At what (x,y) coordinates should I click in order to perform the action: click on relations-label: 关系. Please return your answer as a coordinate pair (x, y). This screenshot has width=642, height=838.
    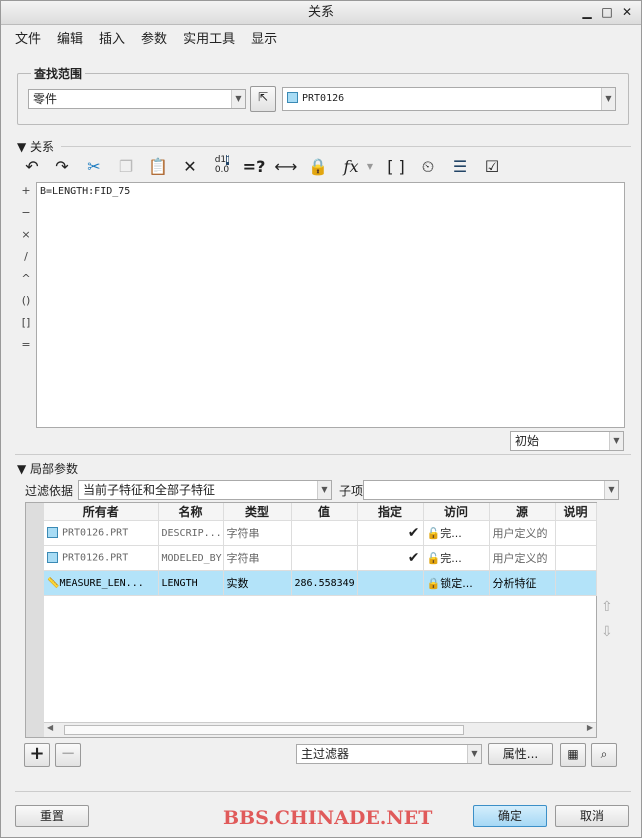
    Looking at the image, I should click on (42, 147).